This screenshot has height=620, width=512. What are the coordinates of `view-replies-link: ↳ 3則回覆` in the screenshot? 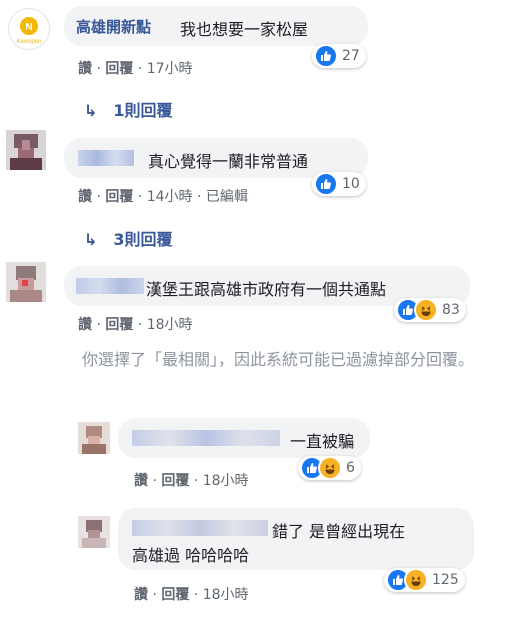 It's located at (128, 238).